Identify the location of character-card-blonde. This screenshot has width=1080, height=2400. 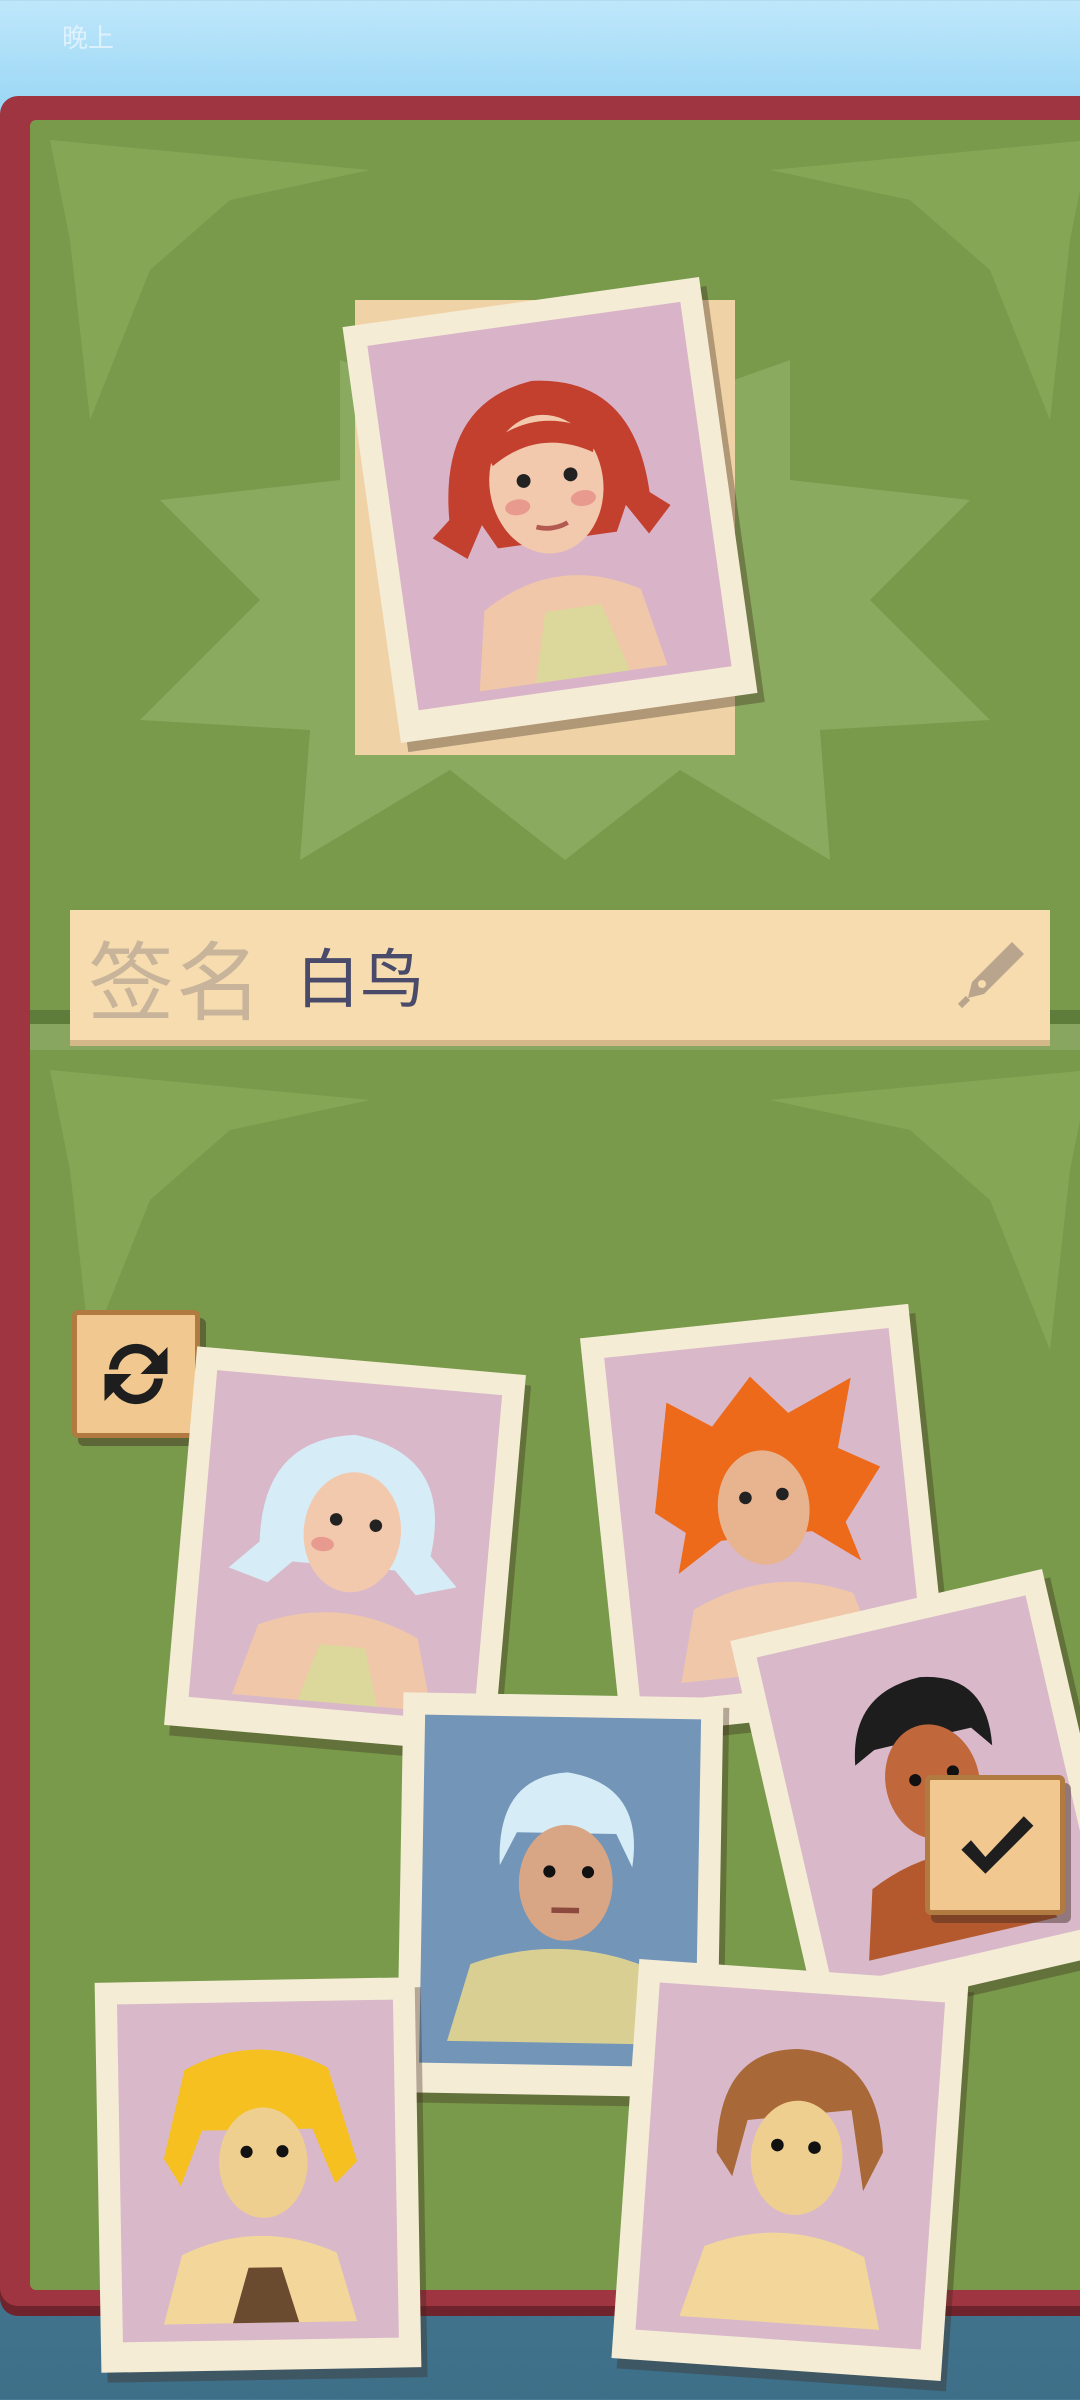
(258, 2175).